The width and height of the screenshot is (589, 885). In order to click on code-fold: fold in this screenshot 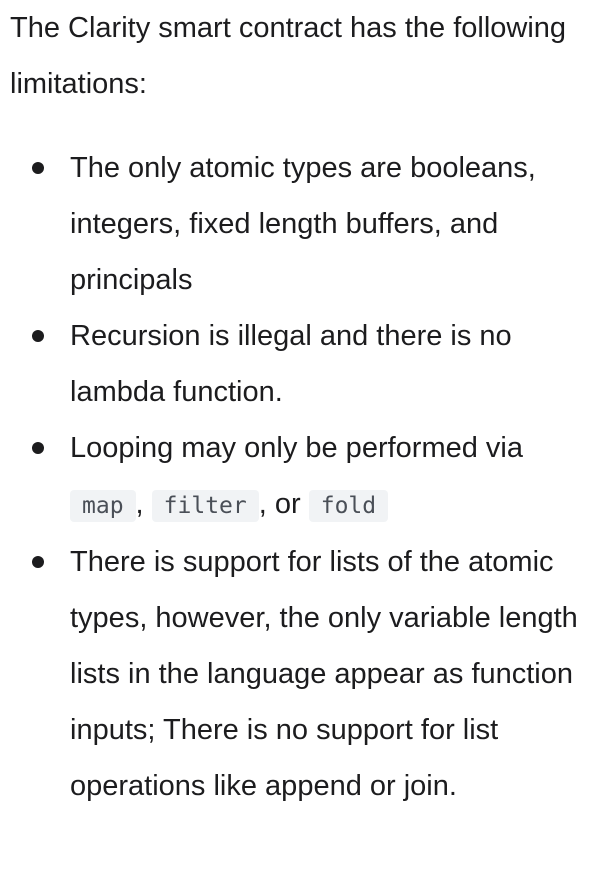, I will do `click(348, 506)`.